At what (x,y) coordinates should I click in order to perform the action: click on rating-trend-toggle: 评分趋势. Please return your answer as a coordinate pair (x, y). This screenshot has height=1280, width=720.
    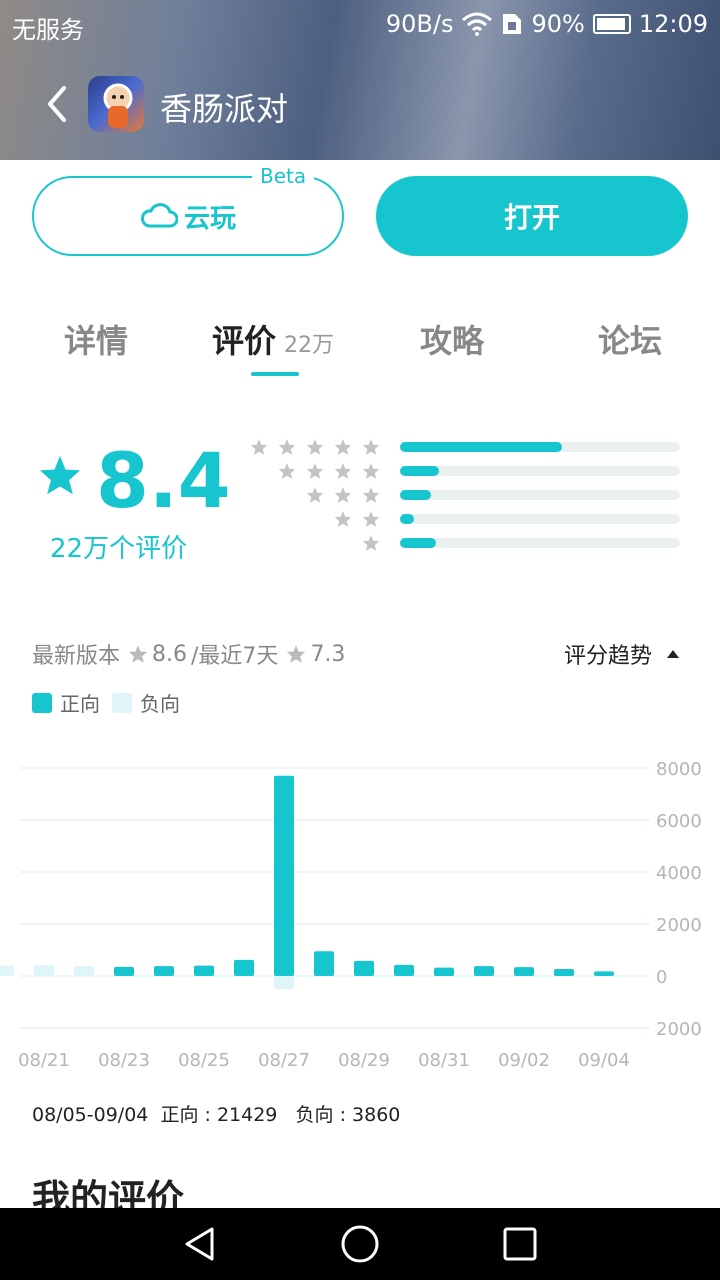
    Looking at the image, I should click on (622, 654).